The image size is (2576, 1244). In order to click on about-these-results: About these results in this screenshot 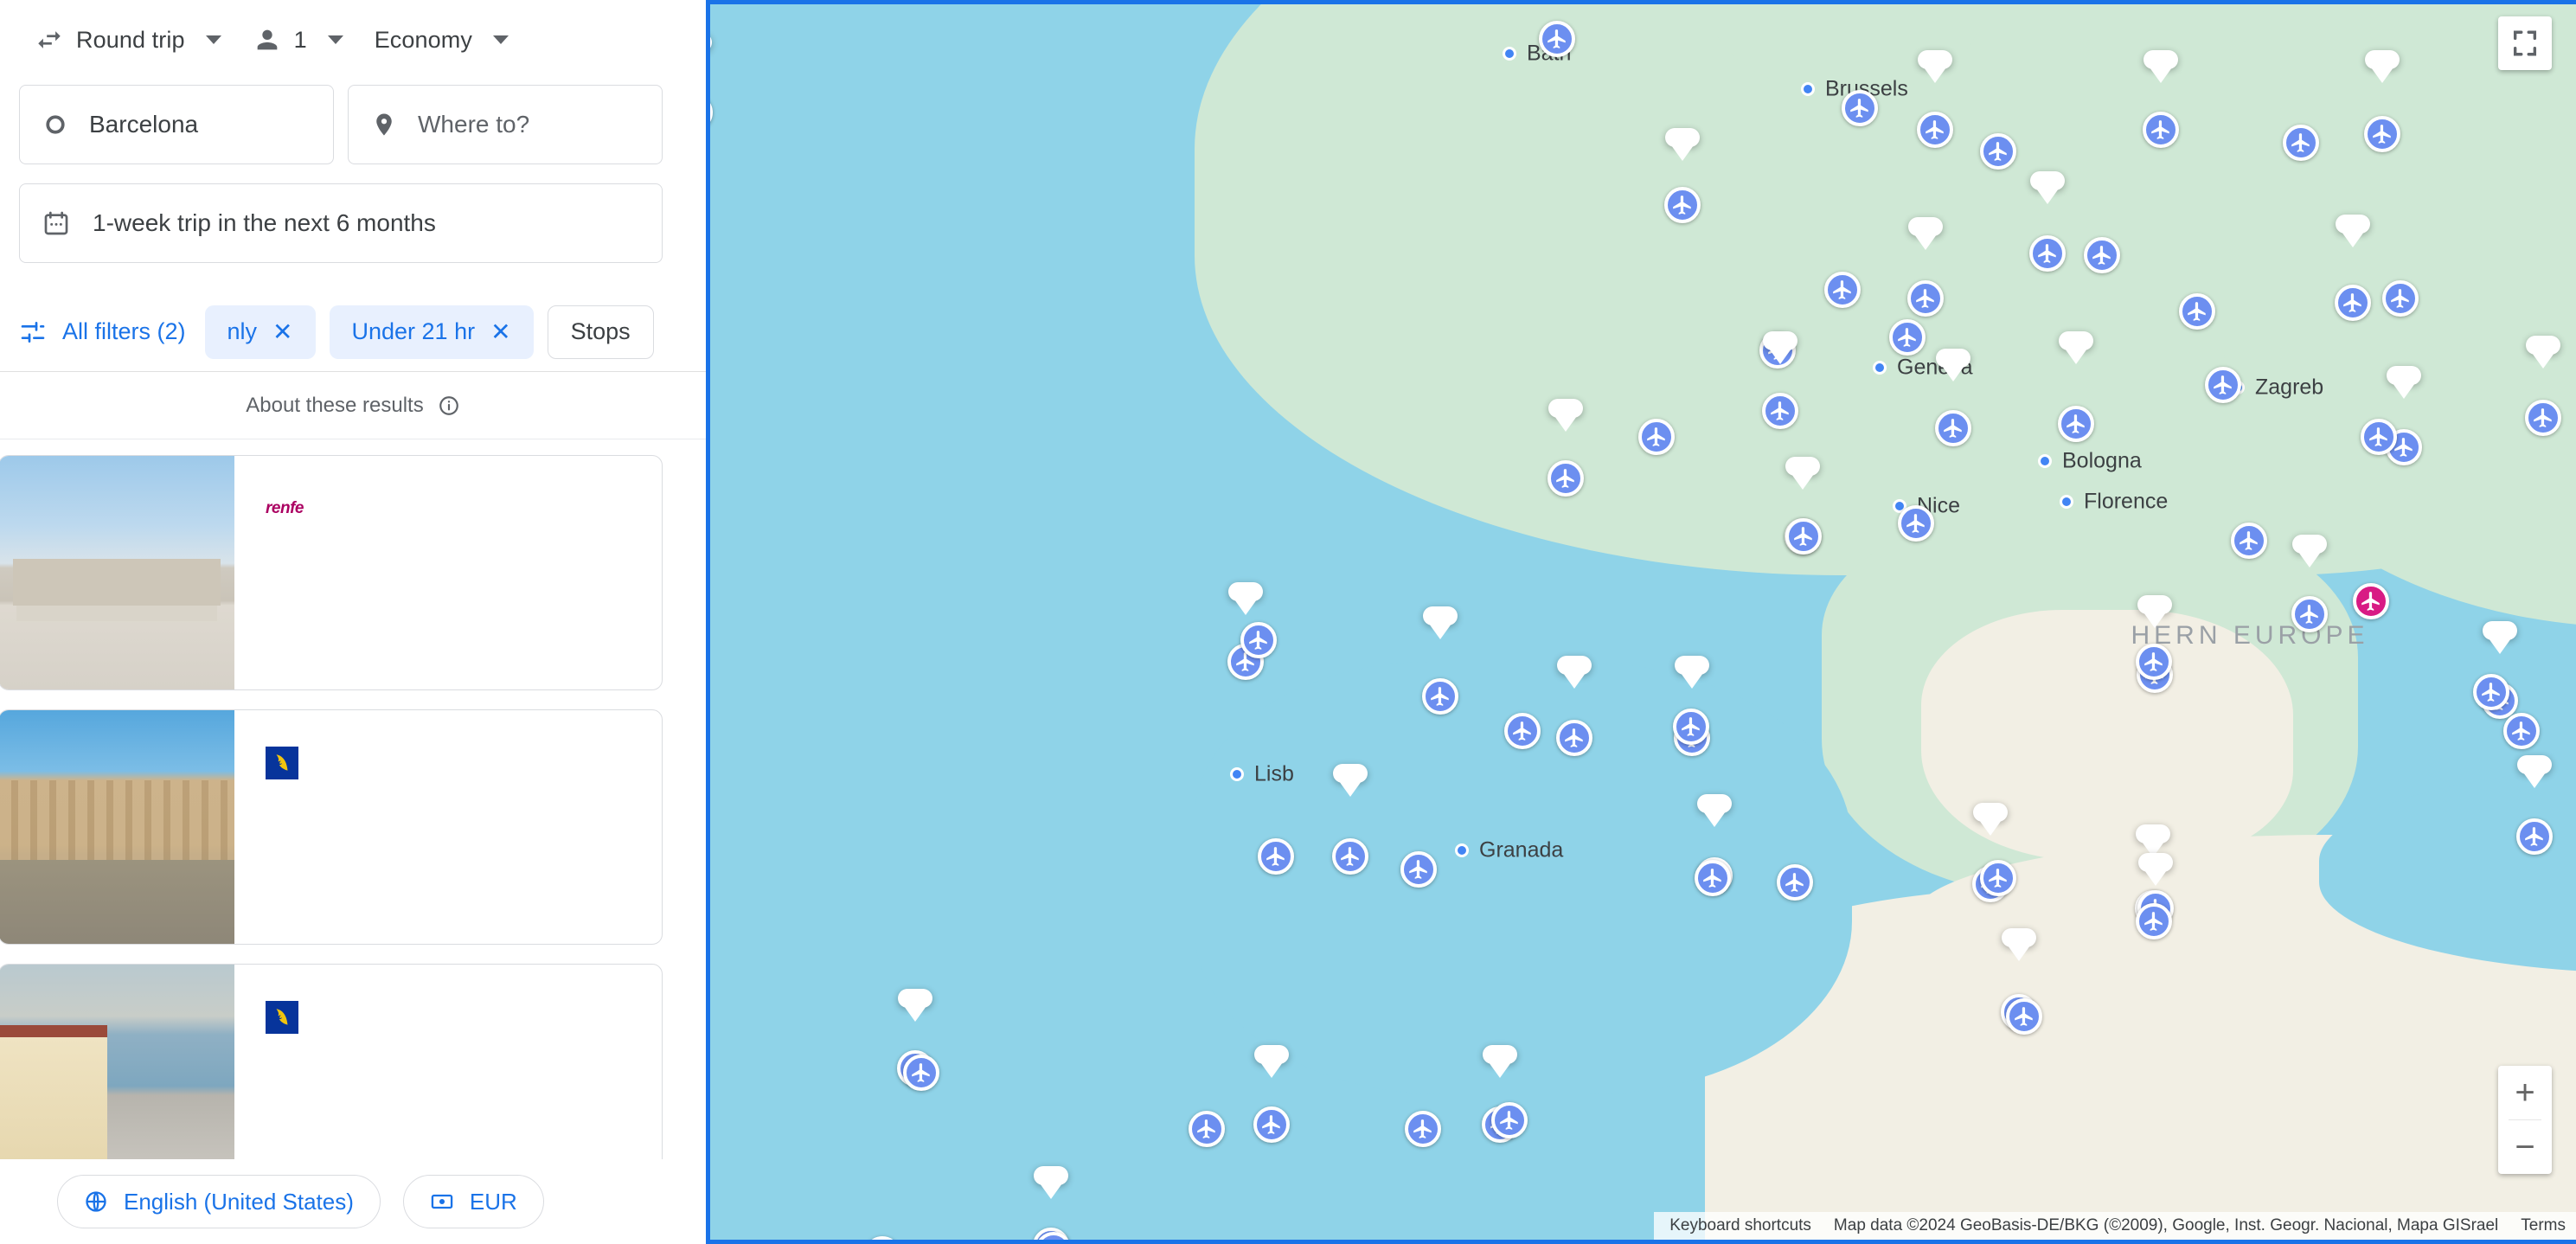, I will do `click(353, 406)`.